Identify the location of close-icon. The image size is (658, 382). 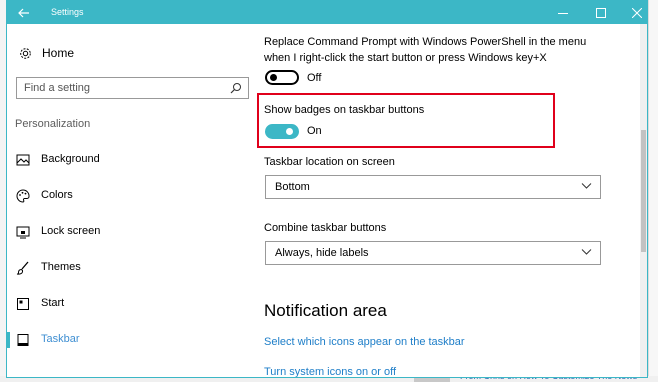
(637, 12).